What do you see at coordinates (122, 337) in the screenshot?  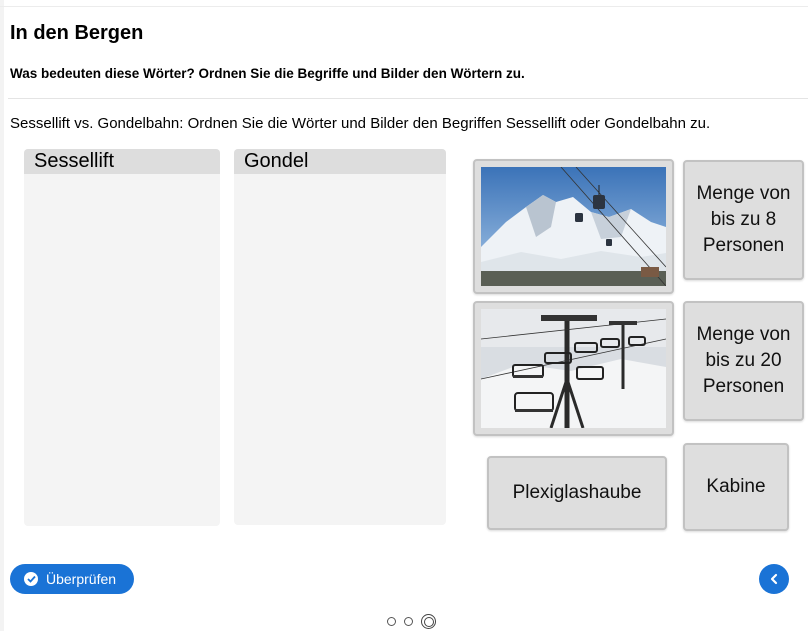 I see `drop-zone-sessellift: Sessellift` at bounding box center [122, 337].